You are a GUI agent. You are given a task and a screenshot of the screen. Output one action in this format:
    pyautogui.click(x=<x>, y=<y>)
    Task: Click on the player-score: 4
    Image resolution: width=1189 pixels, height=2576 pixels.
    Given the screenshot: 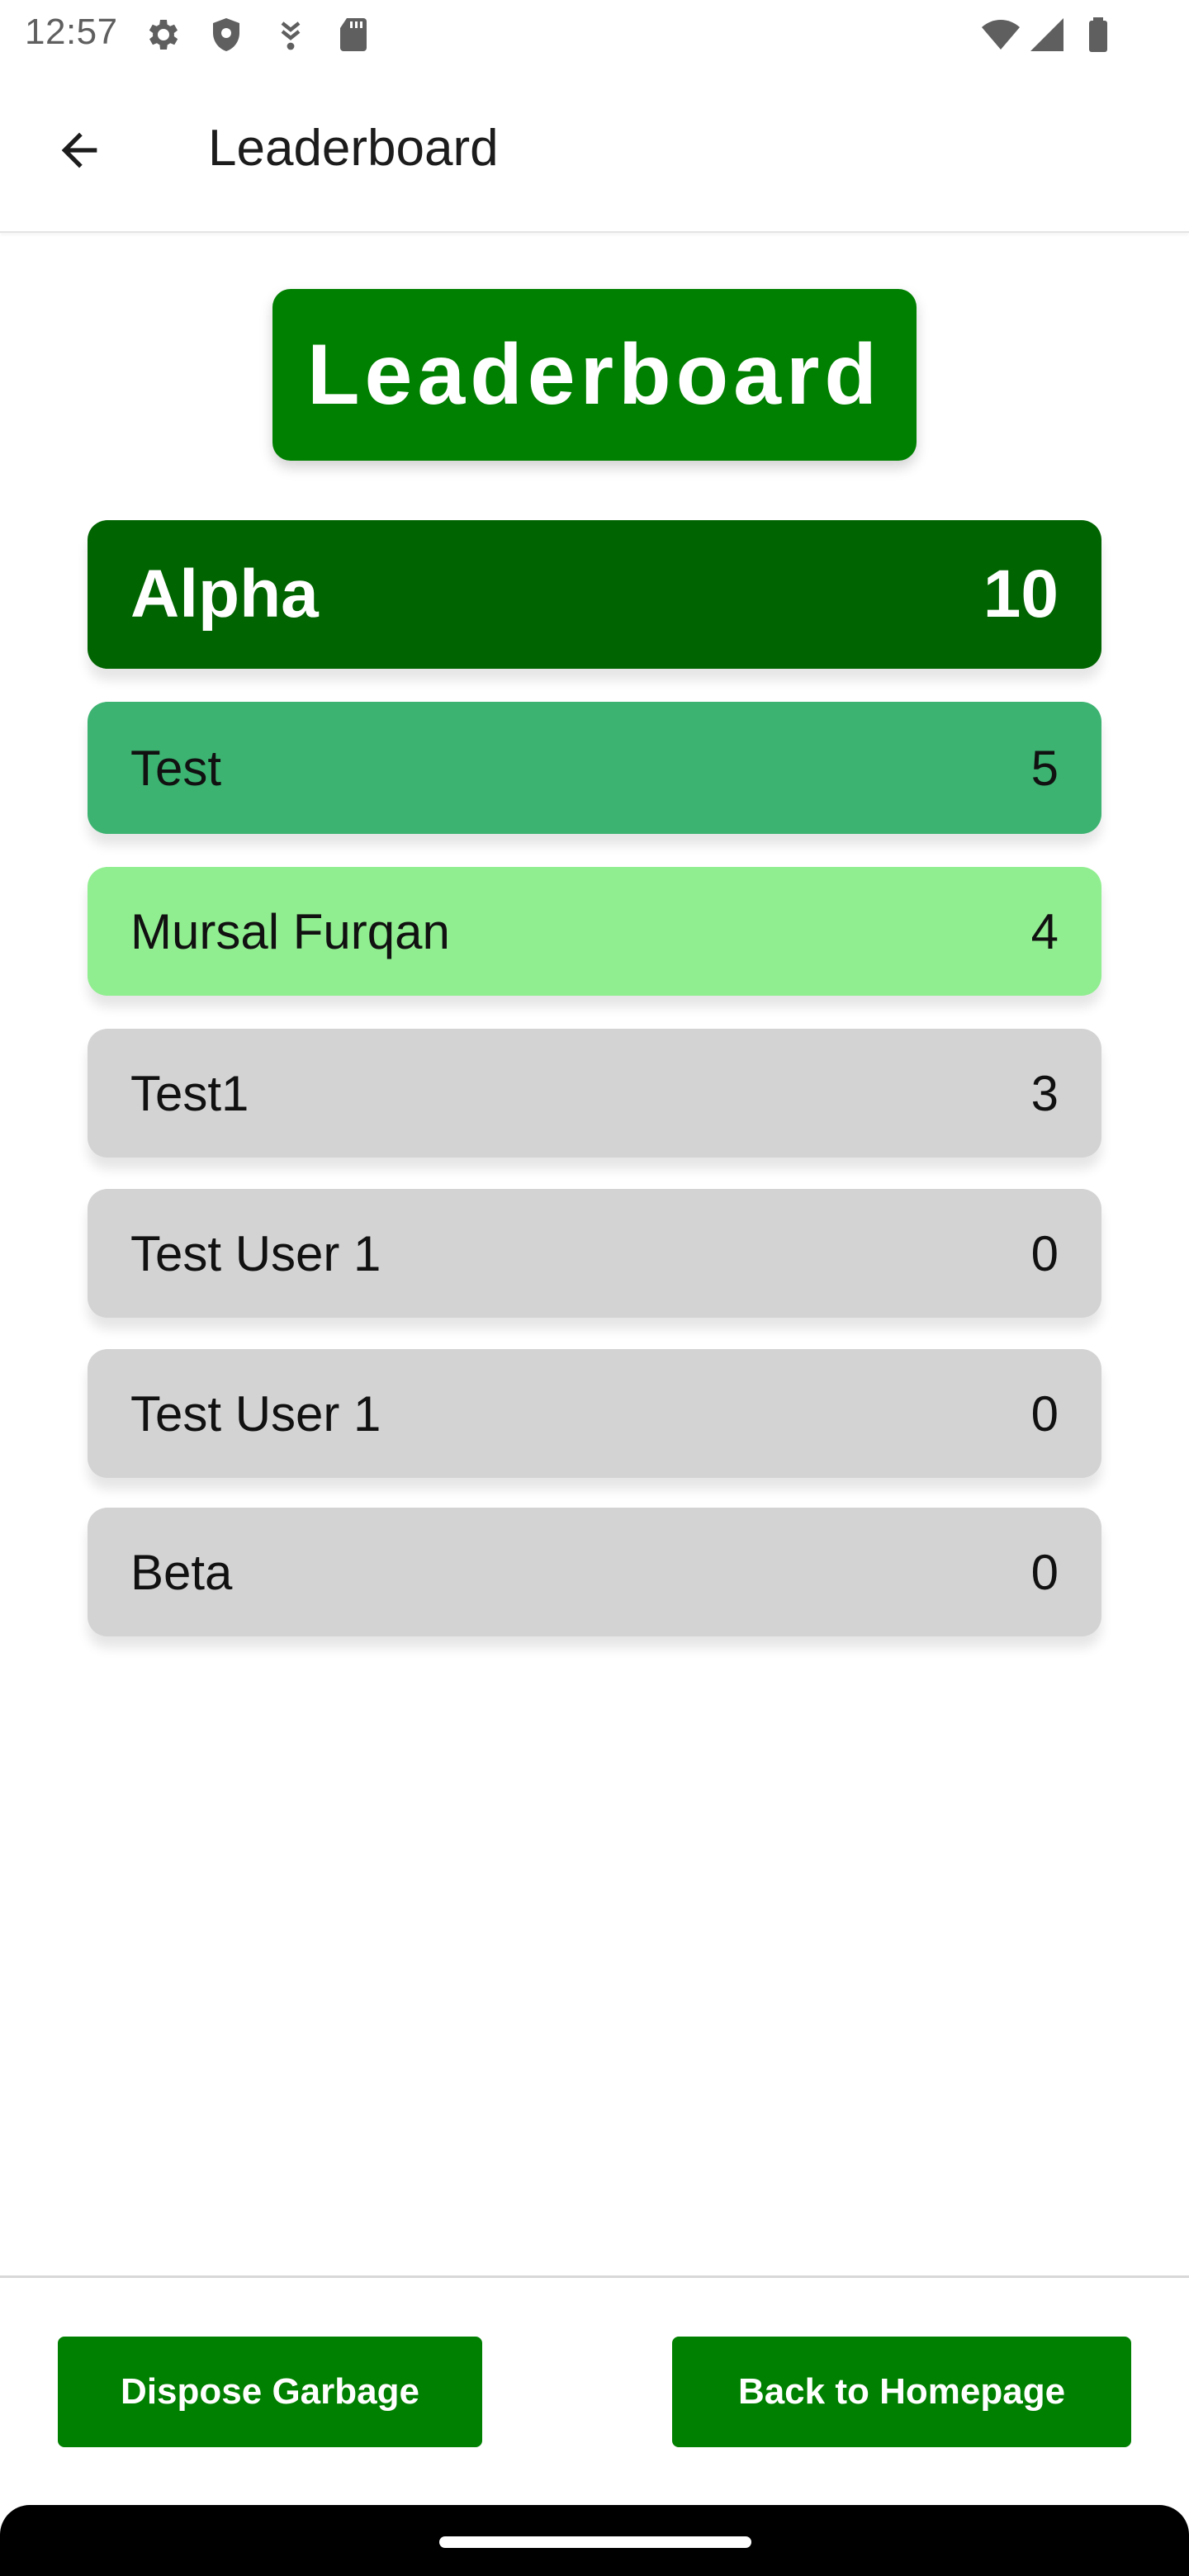 What is the action you would take?
    pyautogui.click(x=1044, y=931)
    